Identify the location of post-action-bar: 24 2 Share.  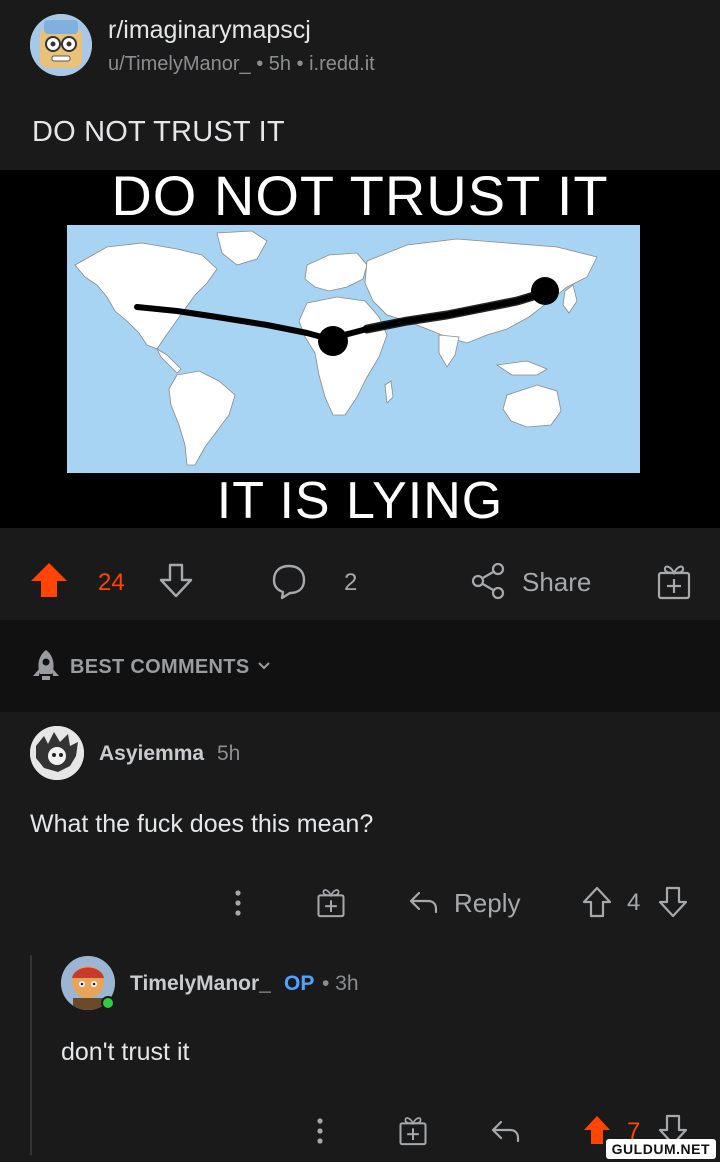
(360, 574).